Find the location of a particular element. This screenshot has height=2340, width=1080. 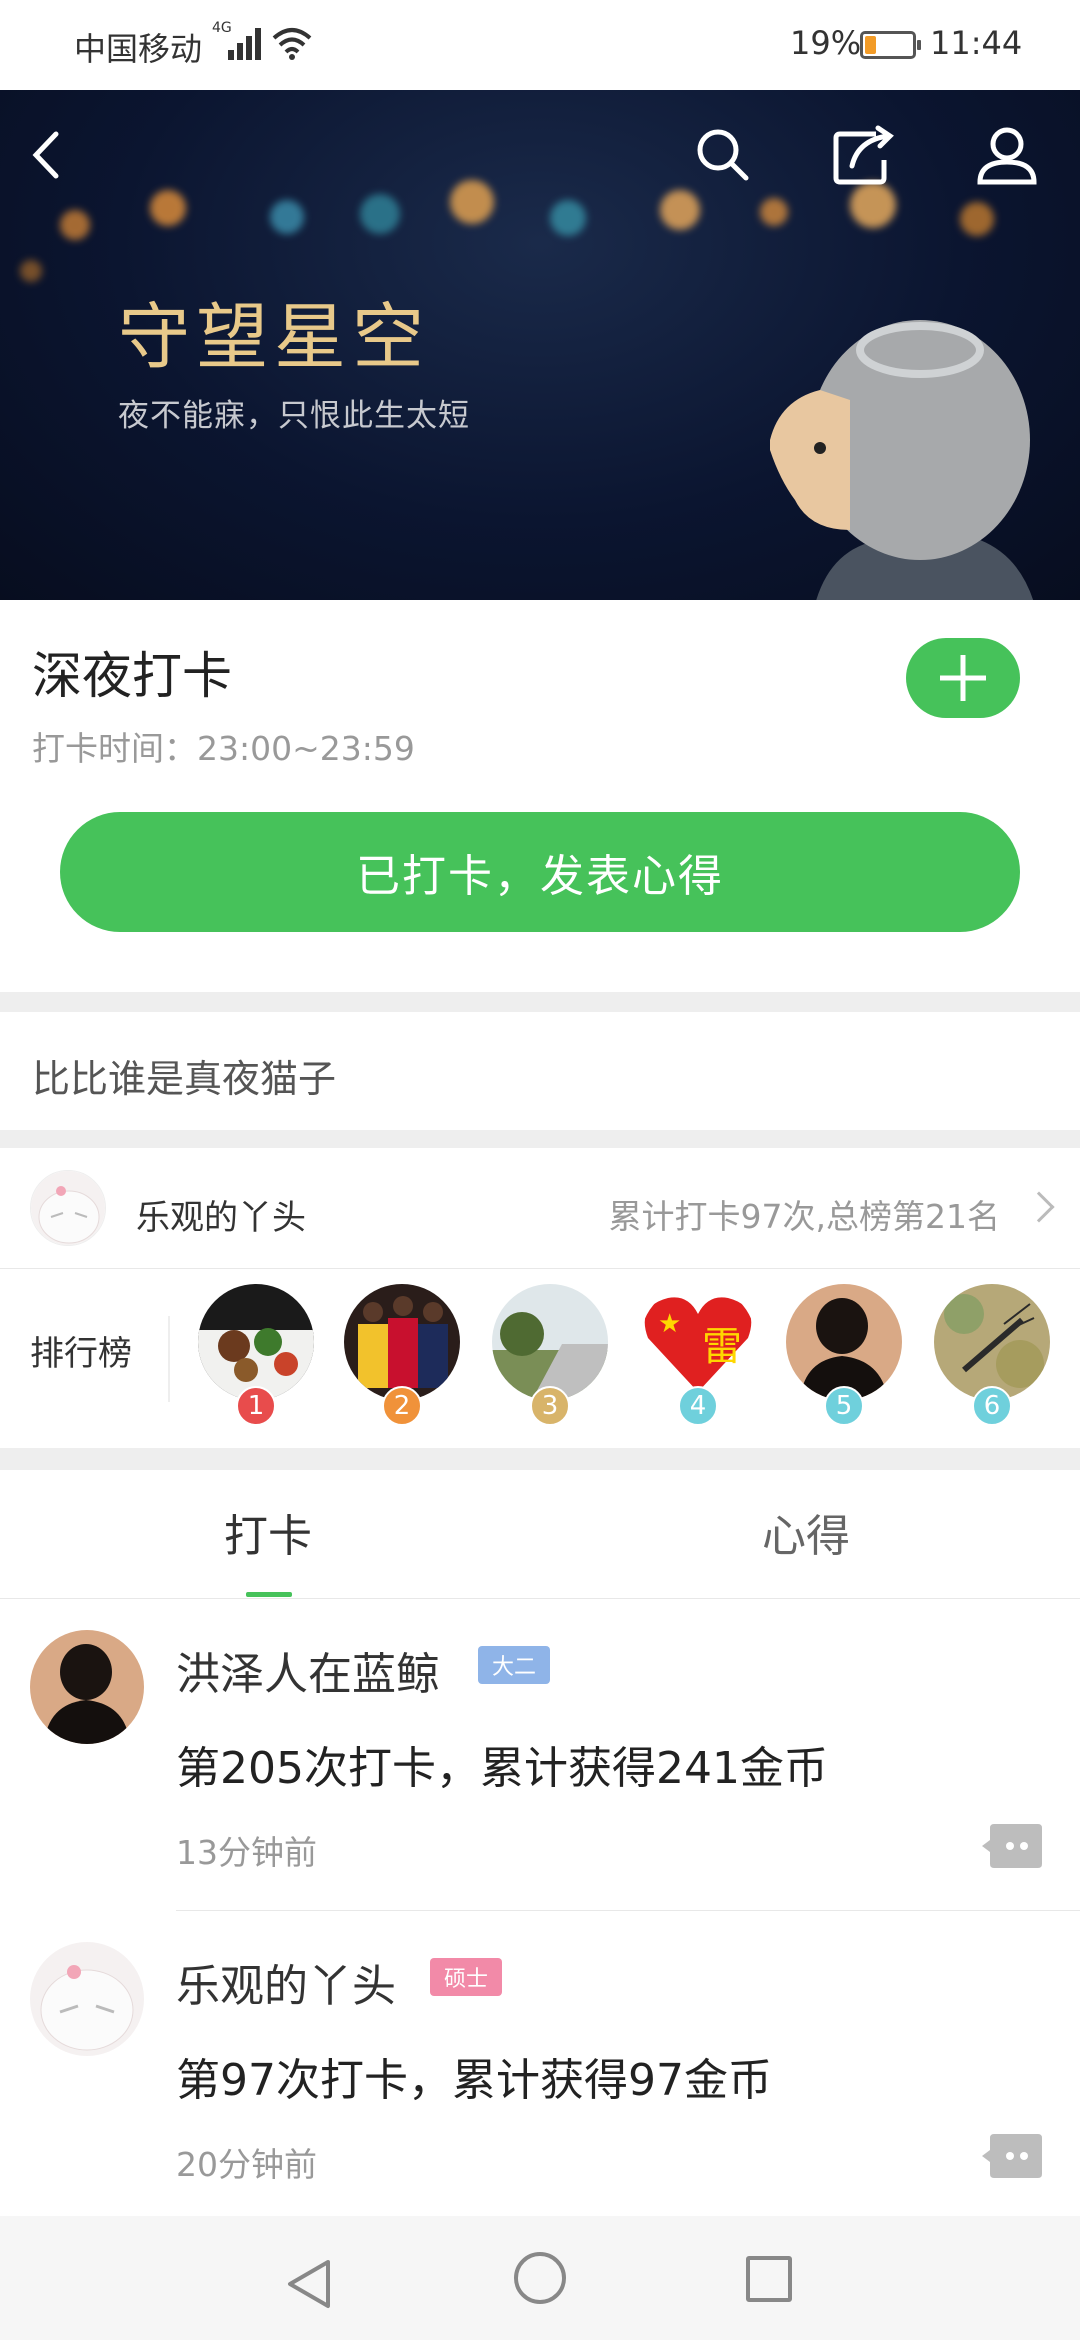

battery-icon is located at coordinates (890, 45).